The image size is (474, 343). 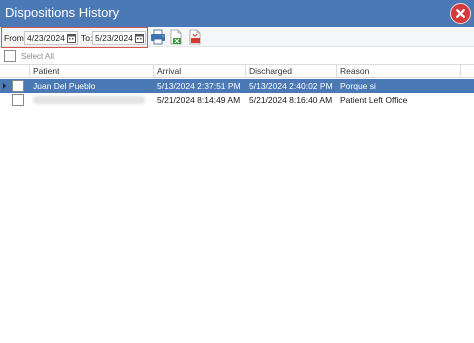 I want to click on current-row-indicator-icon, so click(x=4, y=86).